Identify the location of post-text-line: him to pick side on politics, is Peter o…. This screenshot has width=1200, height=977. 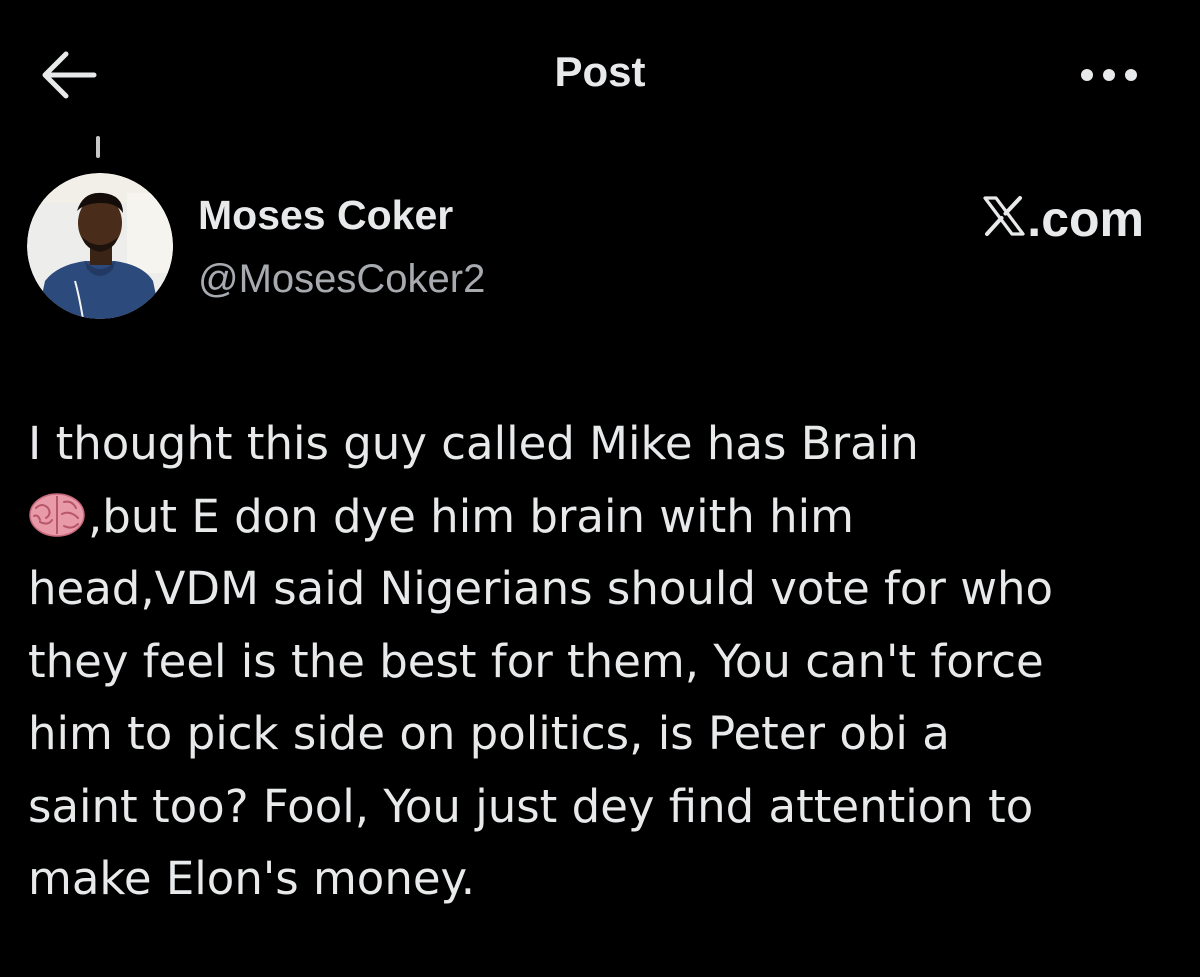
(489, 733).